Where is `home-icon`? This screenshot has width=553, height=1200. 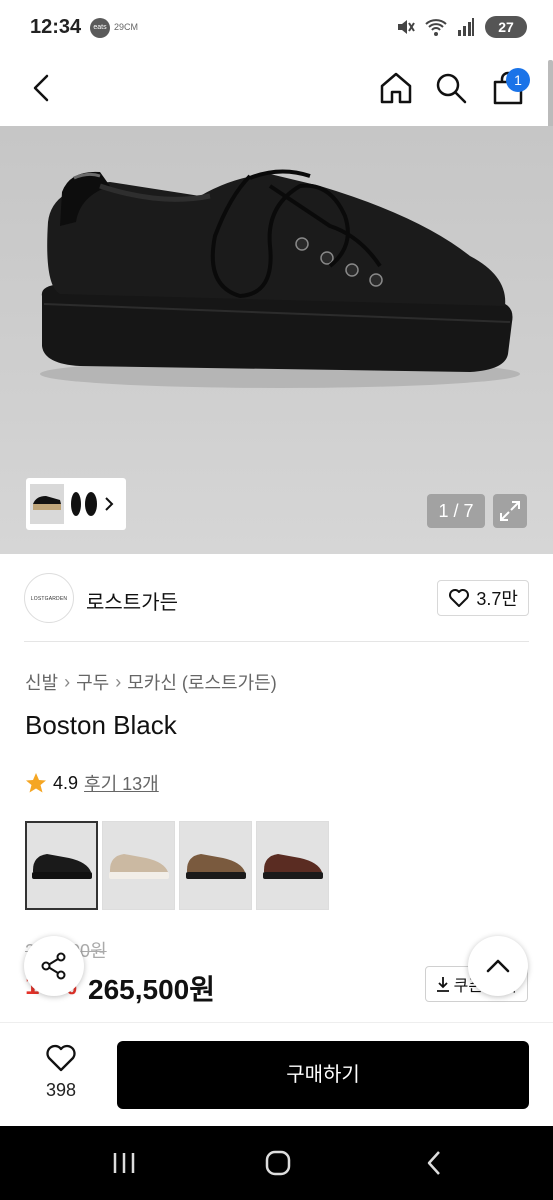
home-icon is located at coordinates (396, 88).